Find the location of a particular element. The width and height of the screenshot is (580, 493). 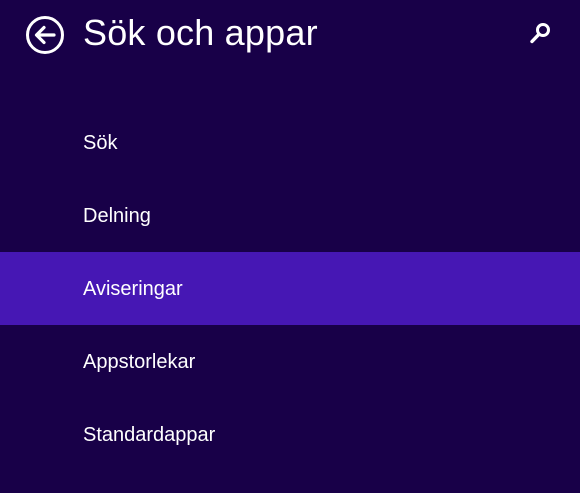

back-arrow-circle-icon is located at coordinates (45, 35).